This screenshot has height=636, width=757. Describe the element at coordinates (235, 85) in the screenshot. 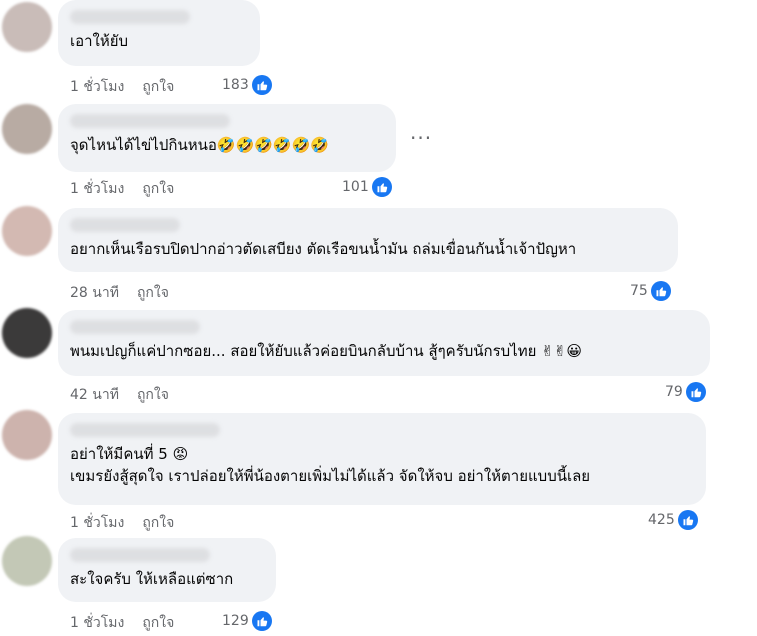

I see `reaction-count-number: 183` at that location.